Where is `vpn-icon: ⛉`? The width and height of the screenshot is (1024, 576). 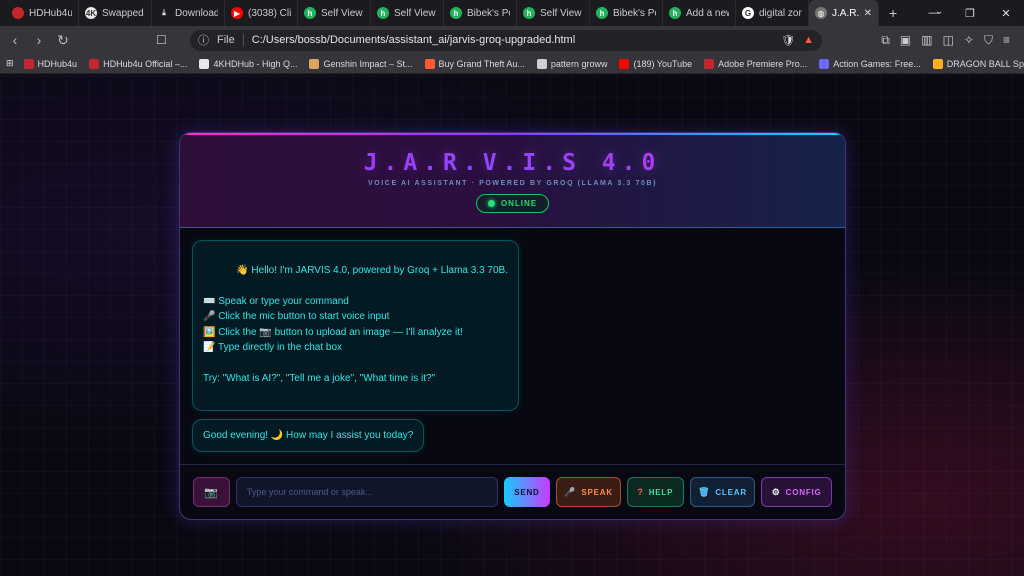
vpn-icon: ⛉ is located at coordinates (988, 40).